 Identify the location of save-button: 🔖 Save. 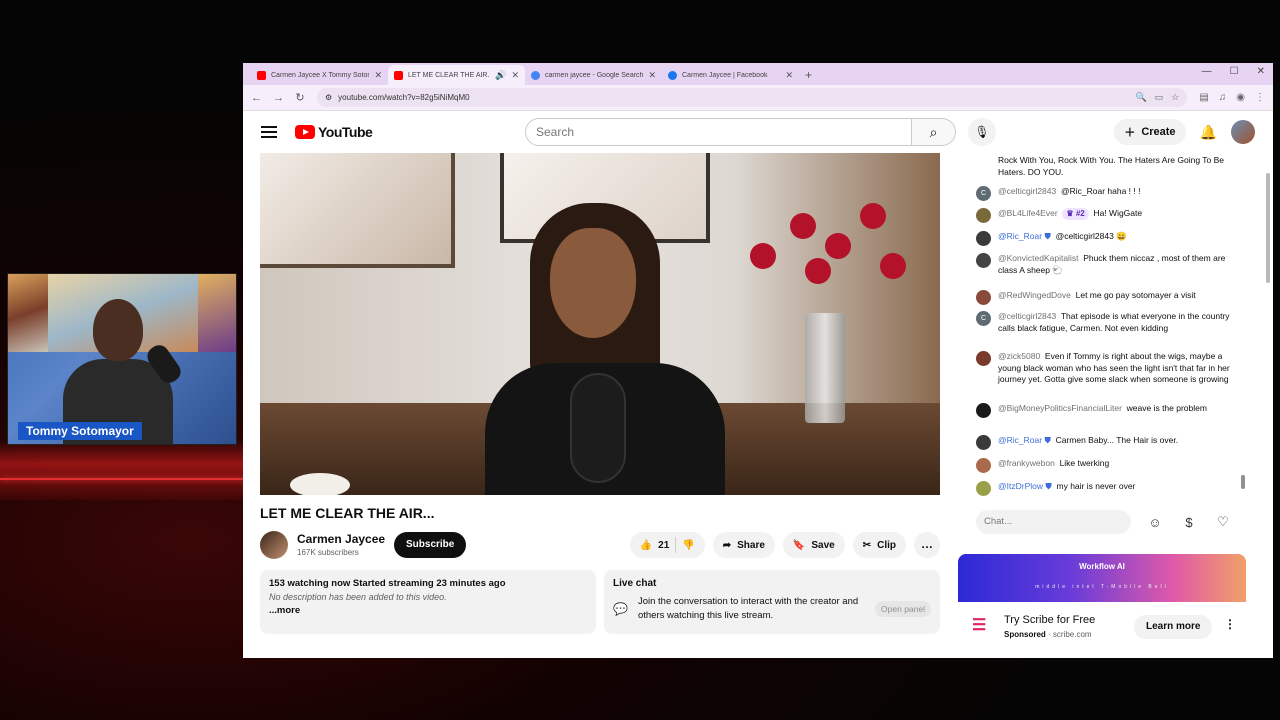
(813, 545).